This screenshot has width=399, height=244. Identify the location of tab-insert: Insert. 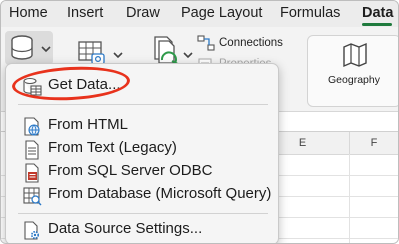
(85, 13).